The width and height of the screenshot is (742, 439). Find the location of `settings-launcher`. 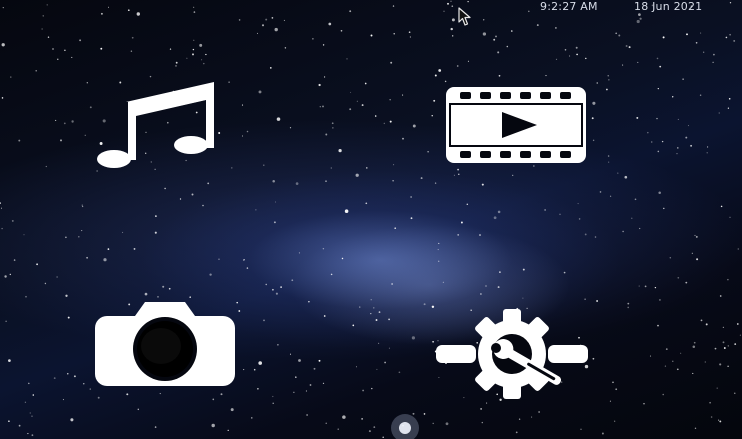

settings-launcher is located at coordinates (512, 354).